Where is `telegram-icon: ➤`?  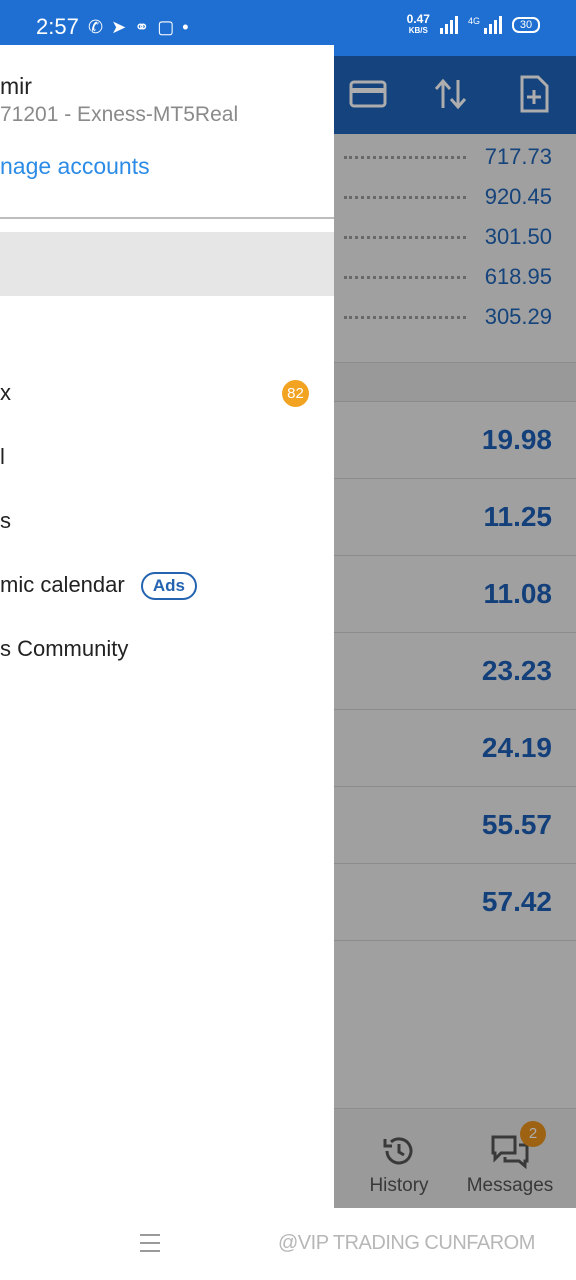
telegram-icon: ➤ is located at coordinates (119, 27).